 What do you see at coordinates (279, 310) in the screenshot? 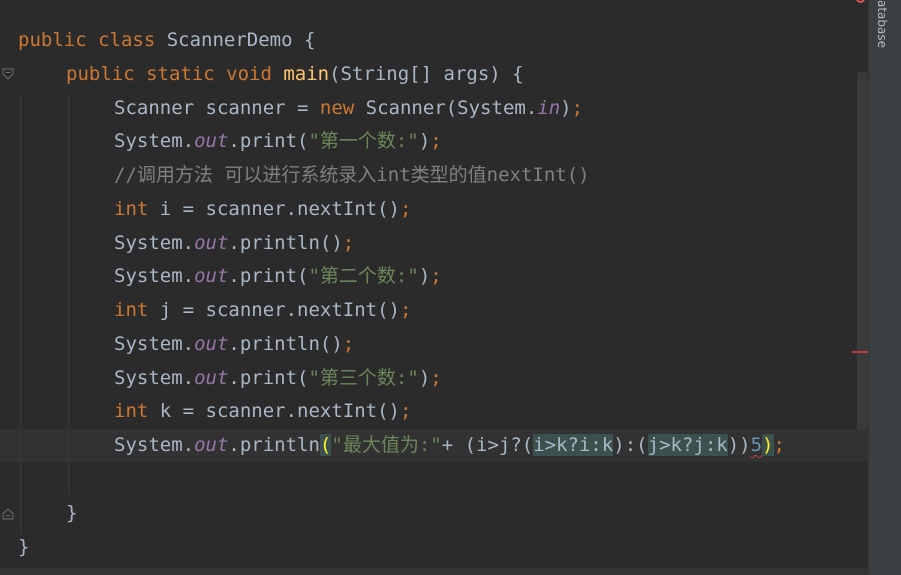
I see `code-text: j = scanner.nextInt()` at bounding box center [279, 310].